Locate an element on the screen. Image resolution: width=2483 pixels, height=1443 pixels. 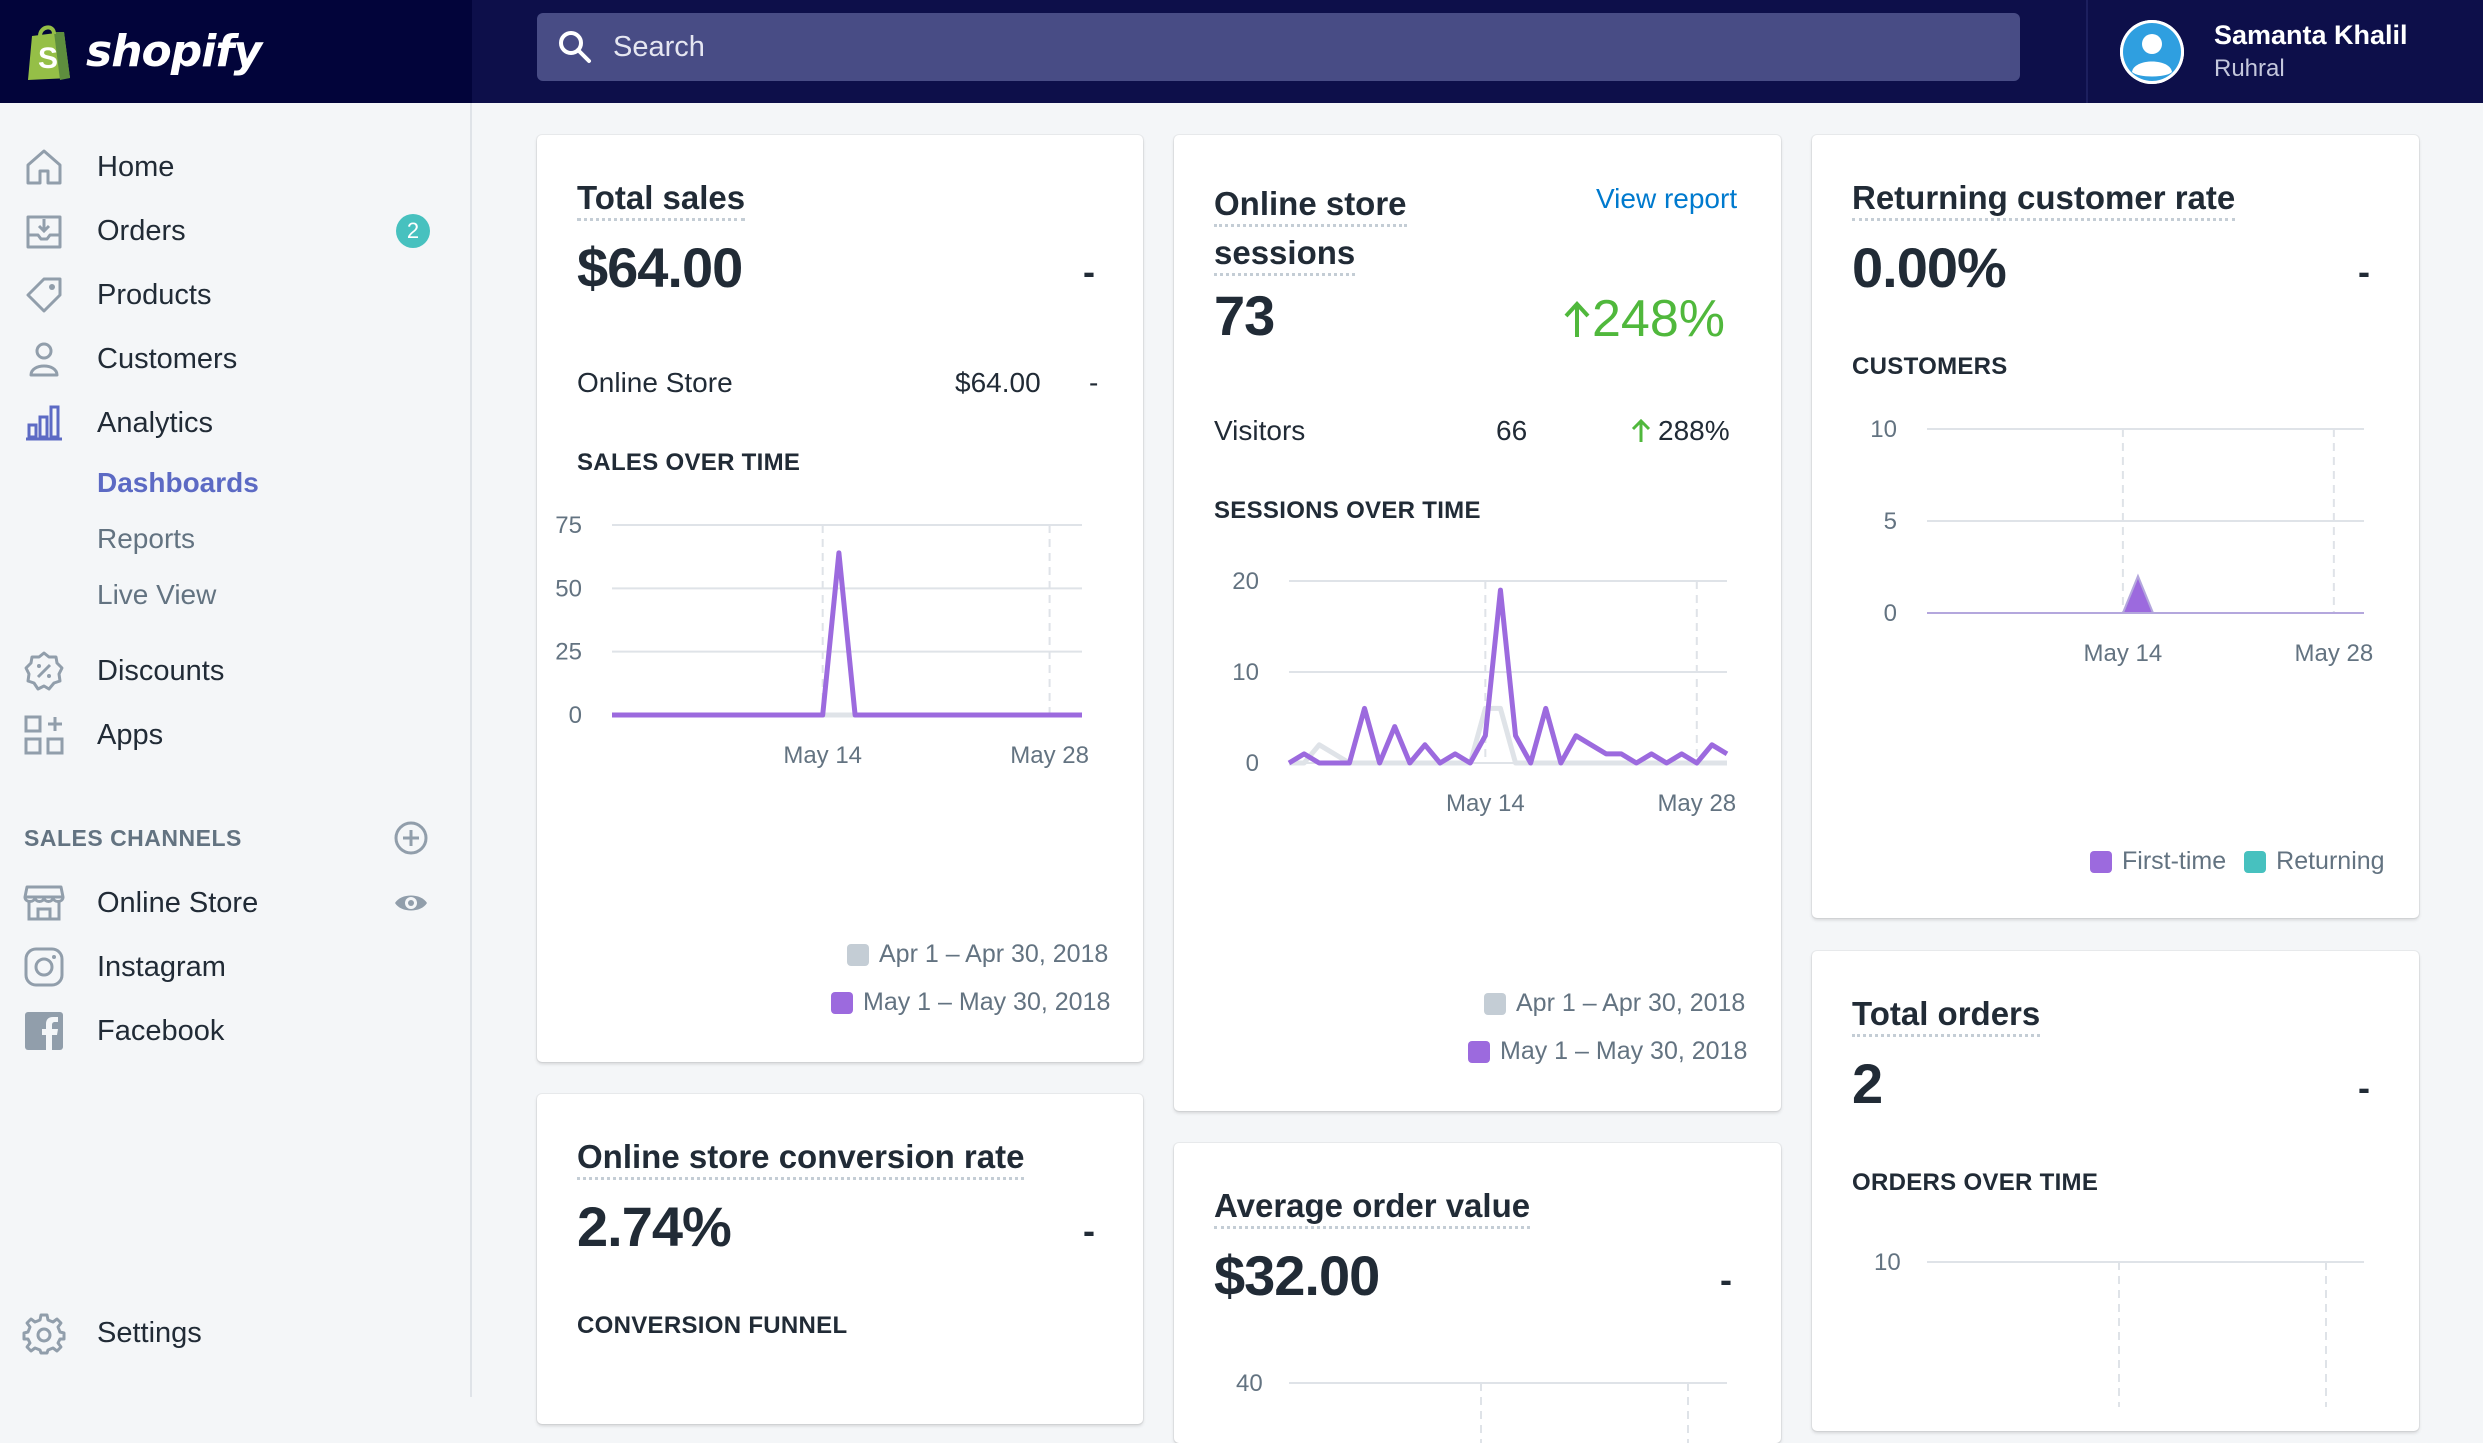
sidebar-item-label: Customers is located at coordinates (167, 358).